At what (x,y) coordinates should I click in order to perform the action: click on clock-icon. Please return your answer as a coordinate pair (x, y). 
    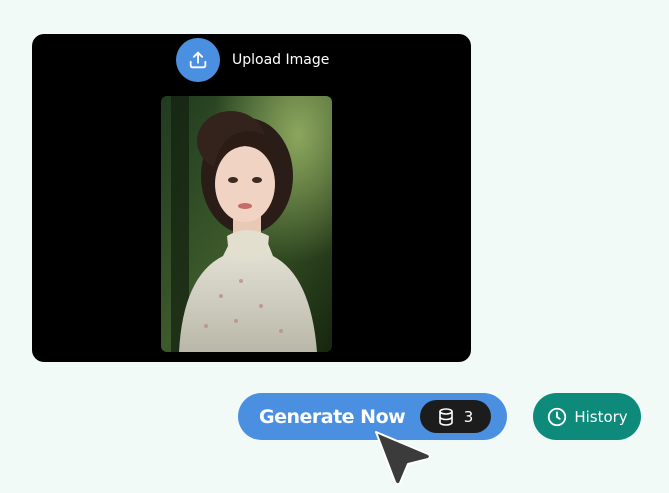
    Looking at the image, I should click on (557, 416).